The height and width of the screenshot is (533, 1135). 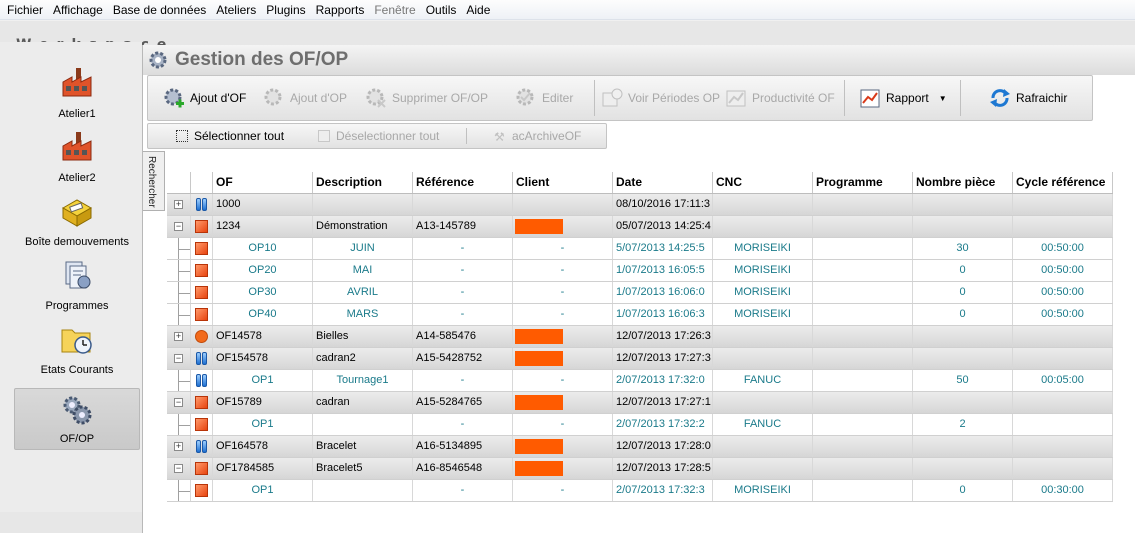 What do you see at coordinates (76, 341) in the screenshot?
I see `folder-clock-icon` at bounding box center [76, 341].